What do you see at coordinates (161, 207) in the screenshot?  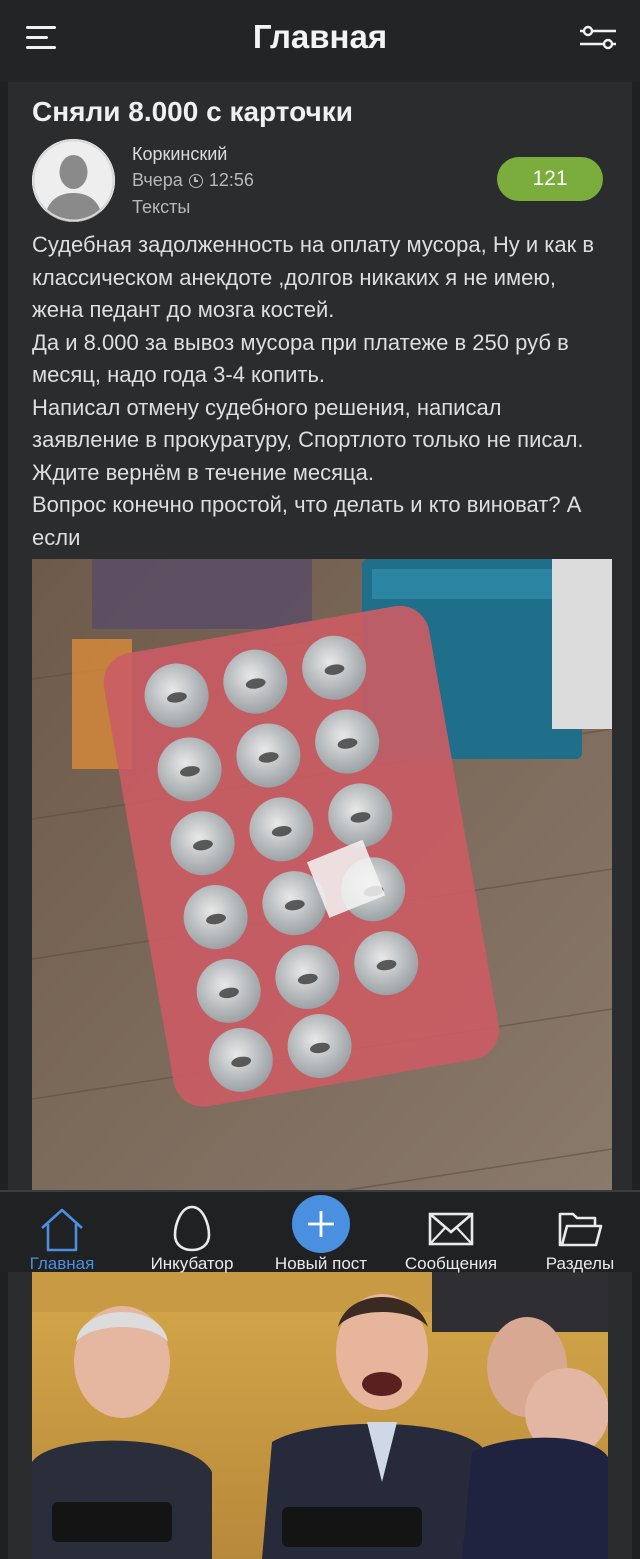 I see `post-section: Тексты` at bounding box center [161, 207].